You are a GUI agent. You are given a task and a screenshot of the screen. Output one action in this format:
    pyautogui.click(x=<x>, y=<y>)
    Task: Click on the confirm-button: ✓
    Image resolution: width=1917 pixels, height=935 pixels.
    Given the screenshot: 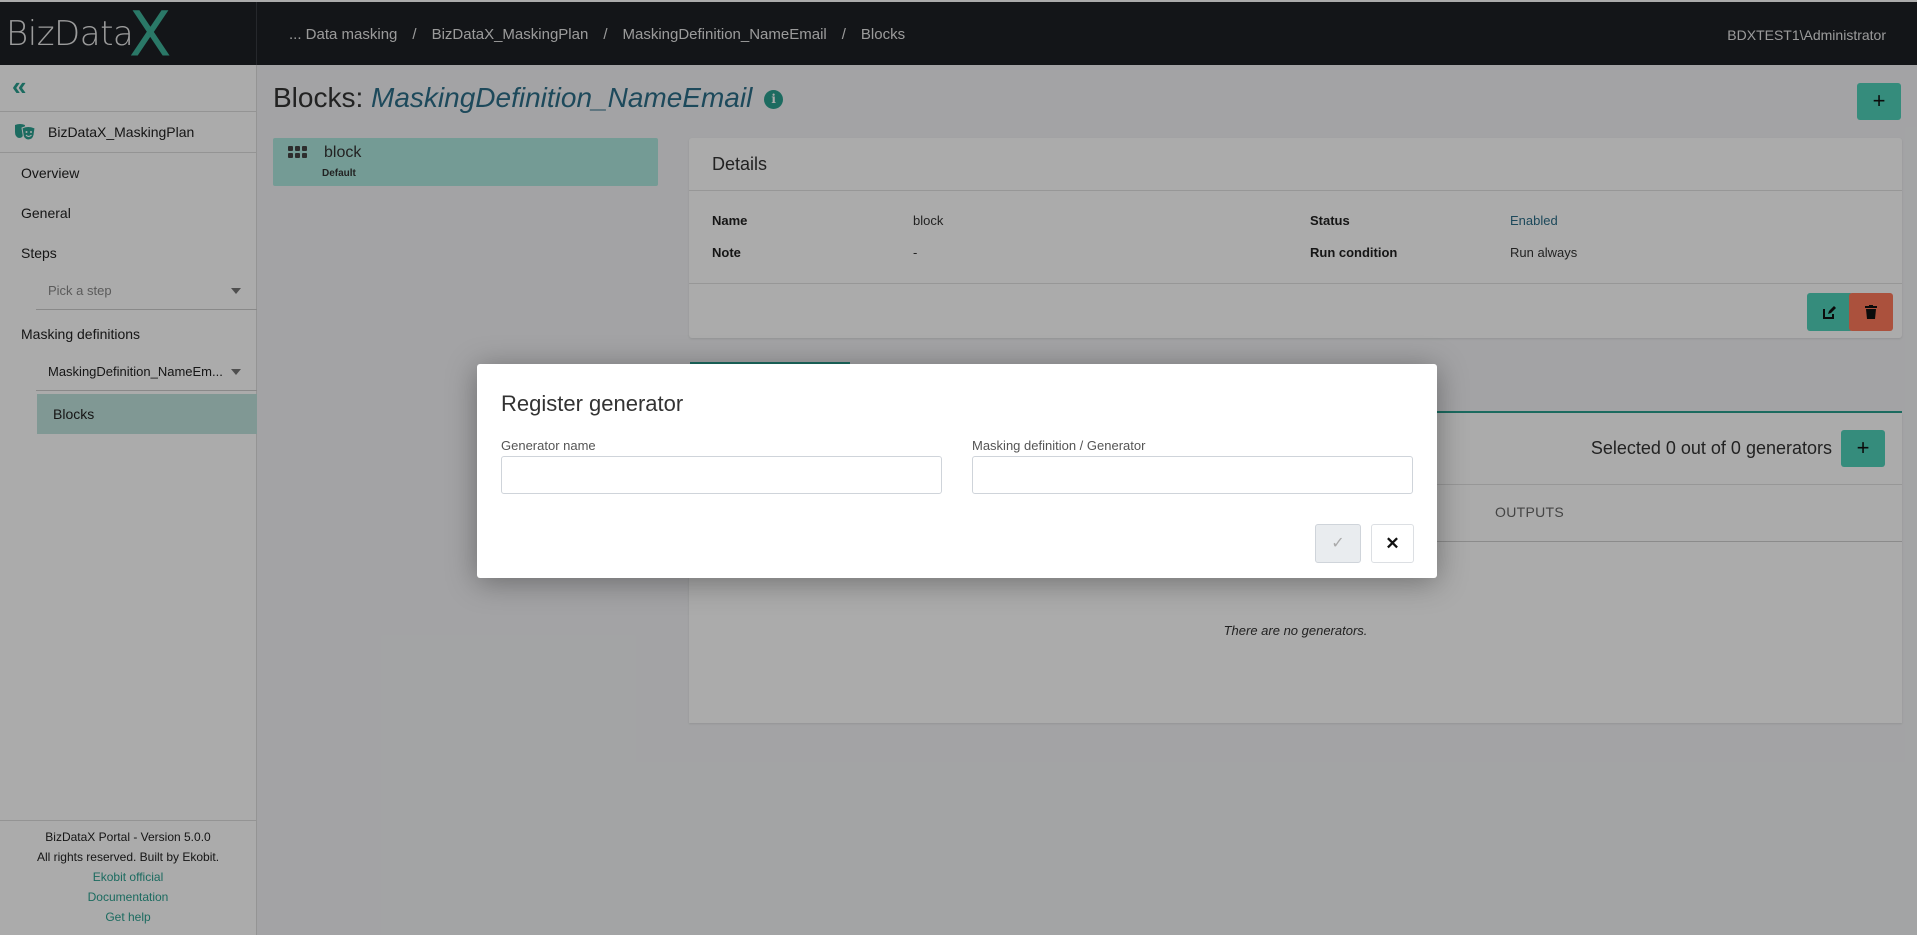 What is the action you would take?
    pyautogui.click(x=1338, y=543)
    